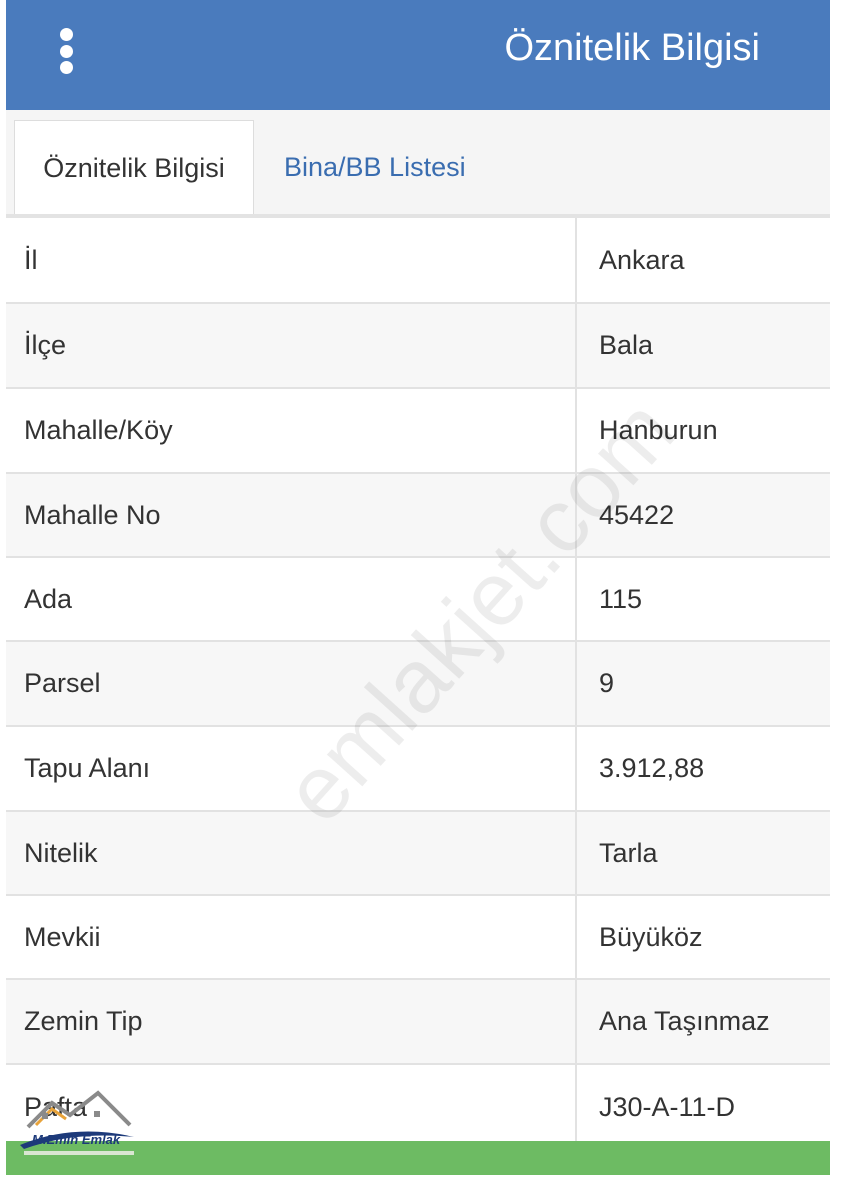 This screenshot has width=843, height=1180. Describe the element at coordinates (607, 683) in the screenshot. I see `row-value: 9` at that location.